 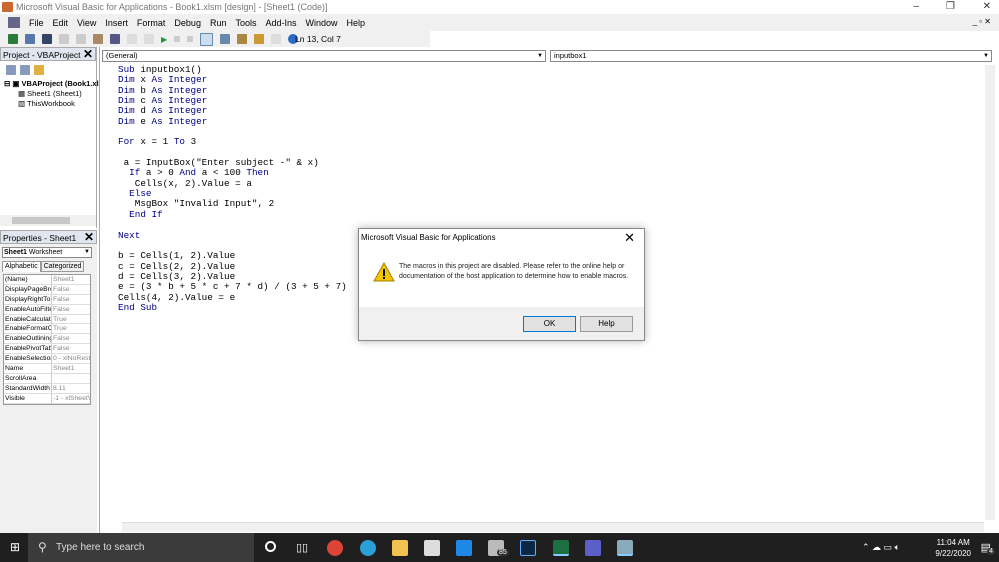 I want to click on menu-edit: Edit, so click(x=61, y=23).